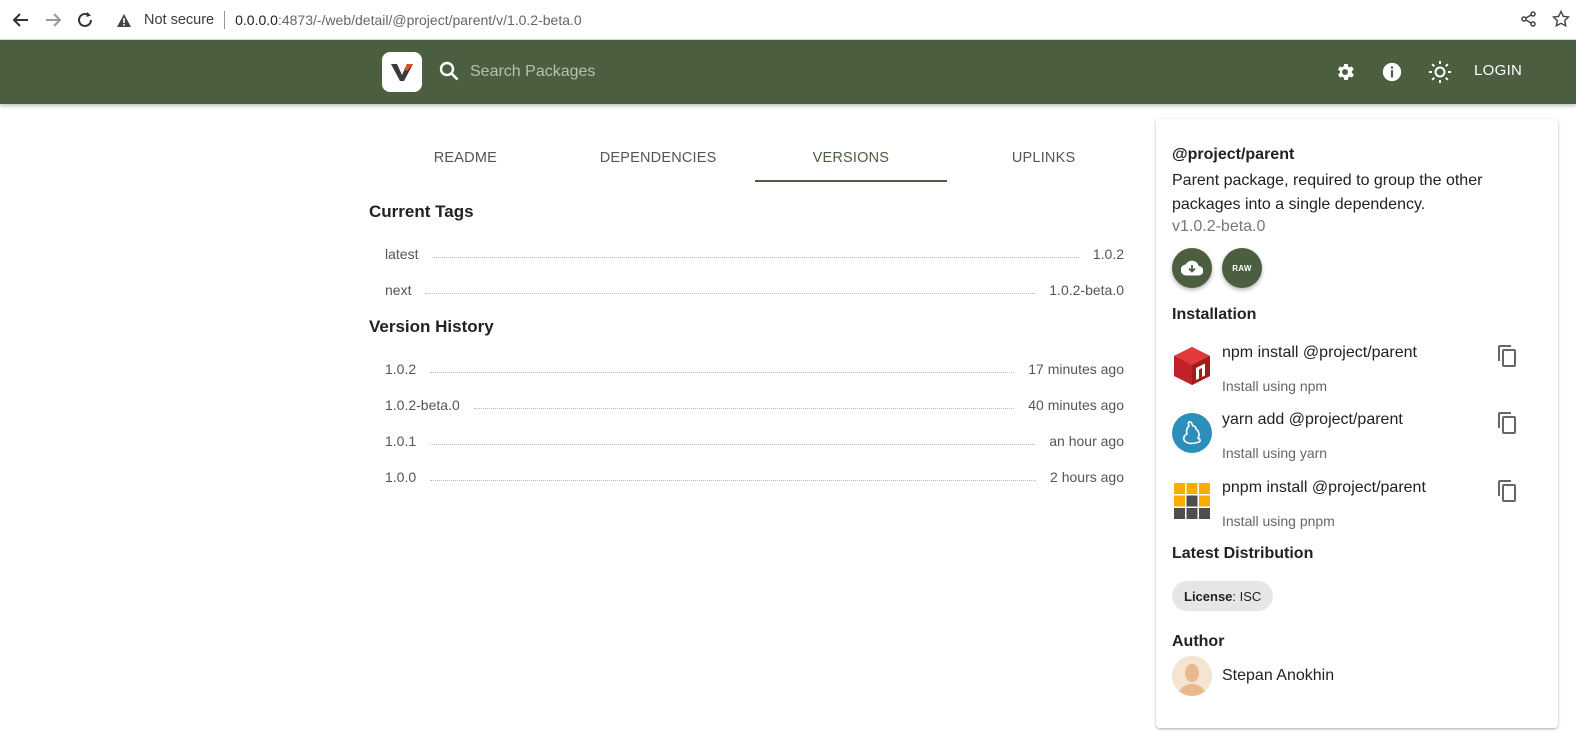  What do you see at coordinates (126, 20) in the screenshot?
I see `warning-icon` at bounding box center [126, 20].